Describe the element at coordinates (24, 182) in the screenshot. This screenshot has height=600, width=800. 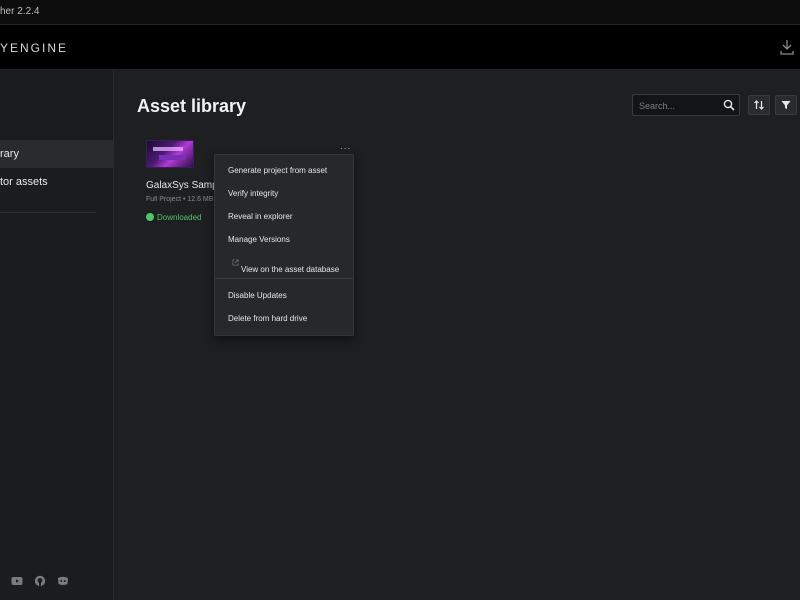
I see `sidebar-item-label: tor assets` at that location.